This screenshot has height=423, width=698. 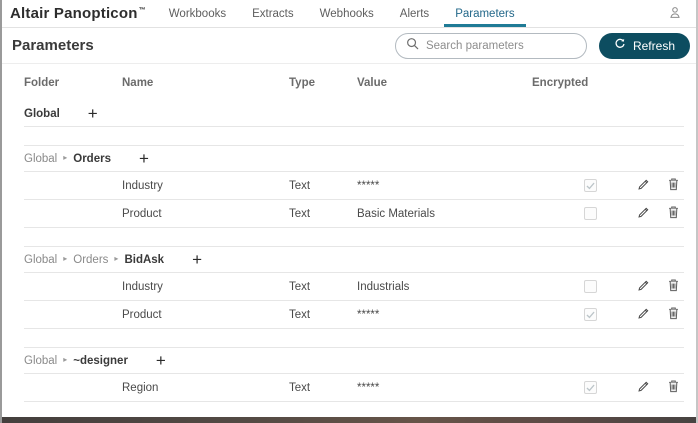 I want to click on parameter-row: Industry Text Industrials, so click(x=354, y=287).